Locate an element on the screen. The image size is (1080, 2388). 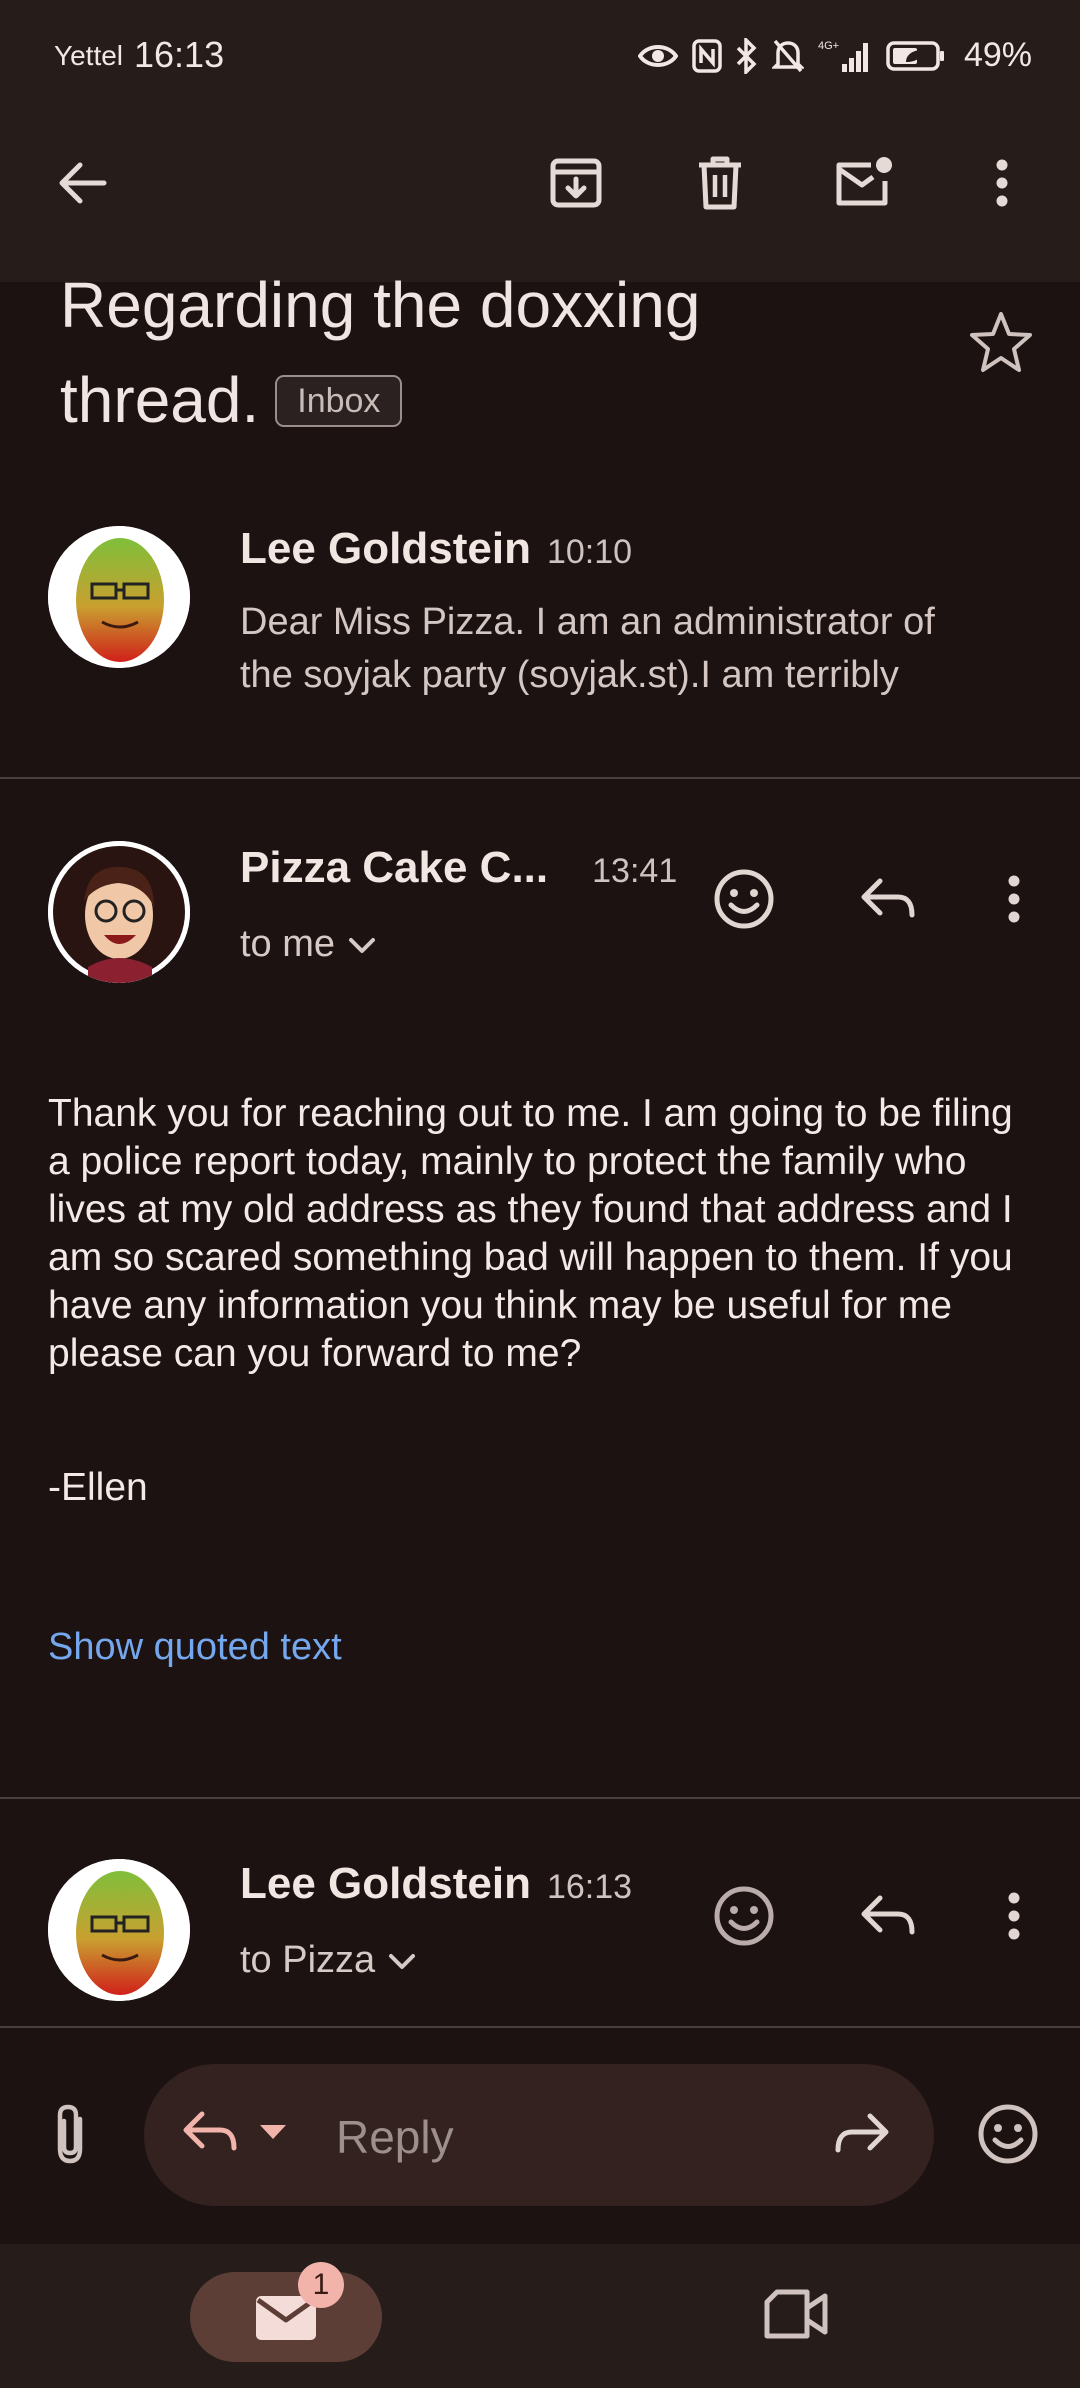
recipients-toggle: to me is located at coordinates (308, 944).